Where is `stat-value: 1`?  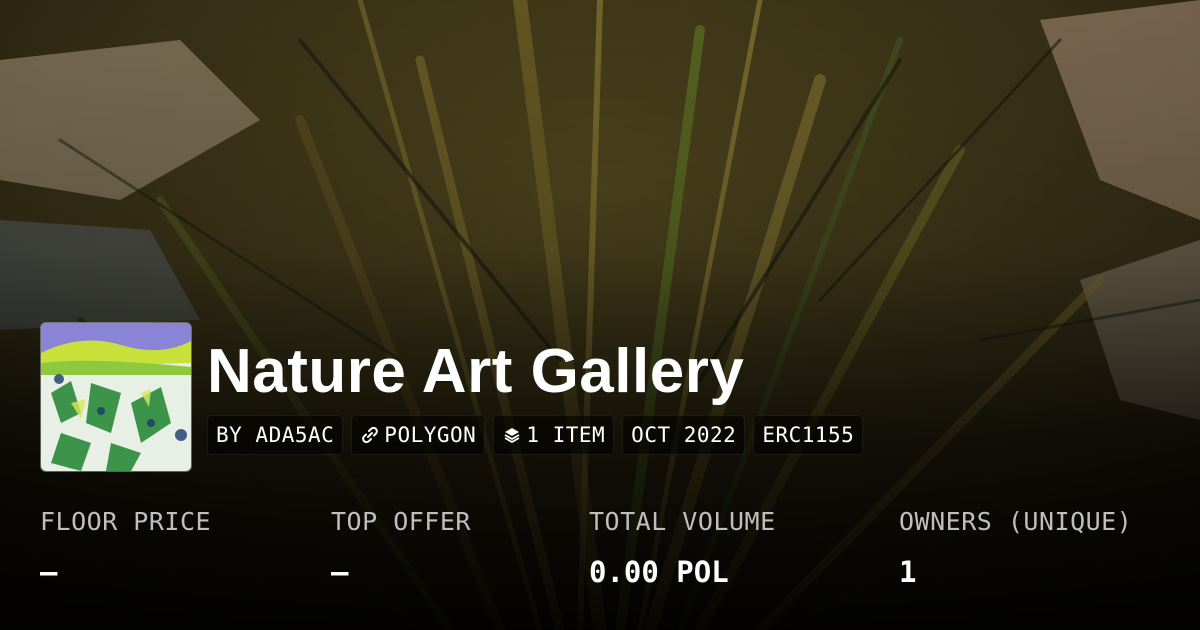
stat-value: 1 is located at coordinates (908, 572).